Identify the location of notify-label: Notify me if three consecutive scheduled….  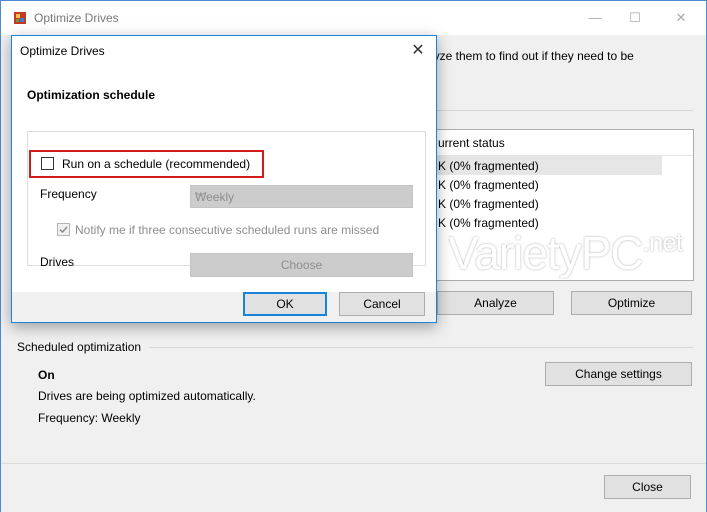
(227, 230).